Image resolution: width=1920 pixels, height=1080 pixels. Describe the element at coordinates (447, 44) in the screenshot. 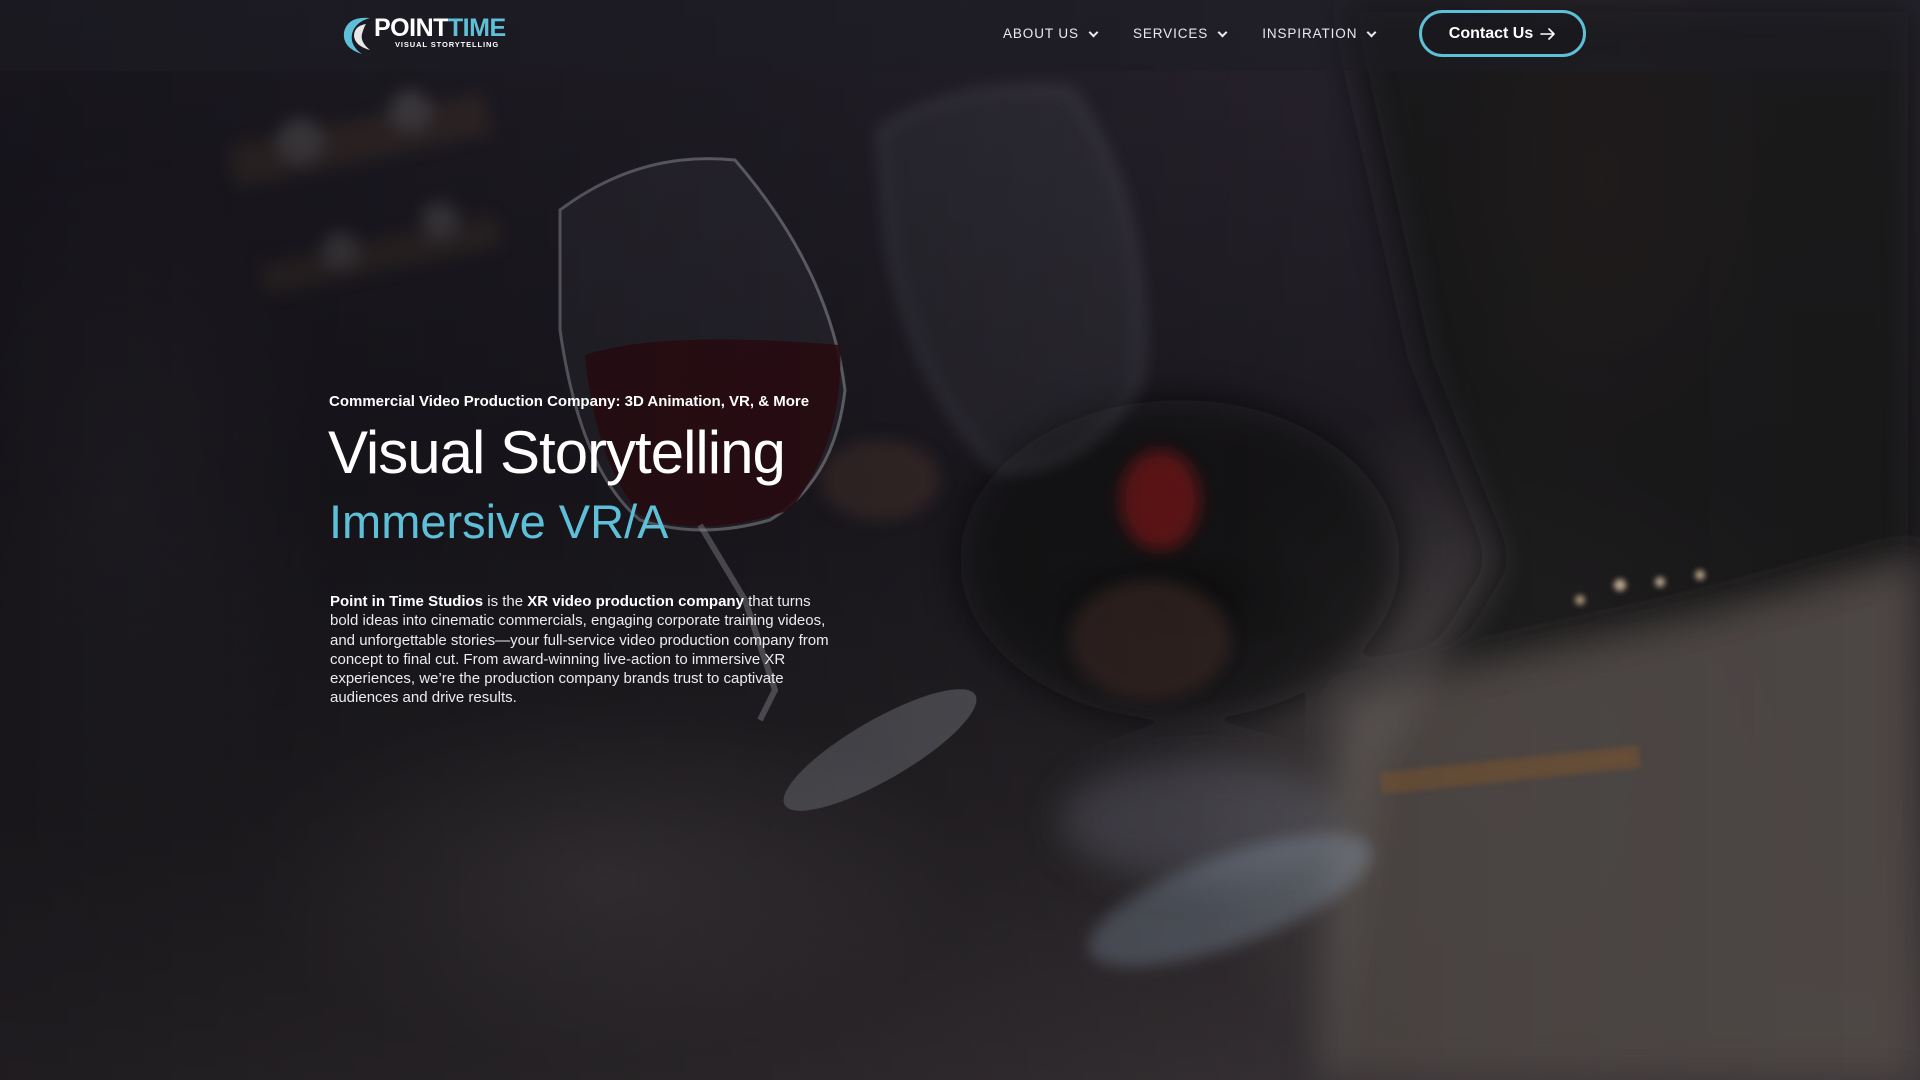

I see `logo-tagline: VISUAL STORYTELLING` at that location.